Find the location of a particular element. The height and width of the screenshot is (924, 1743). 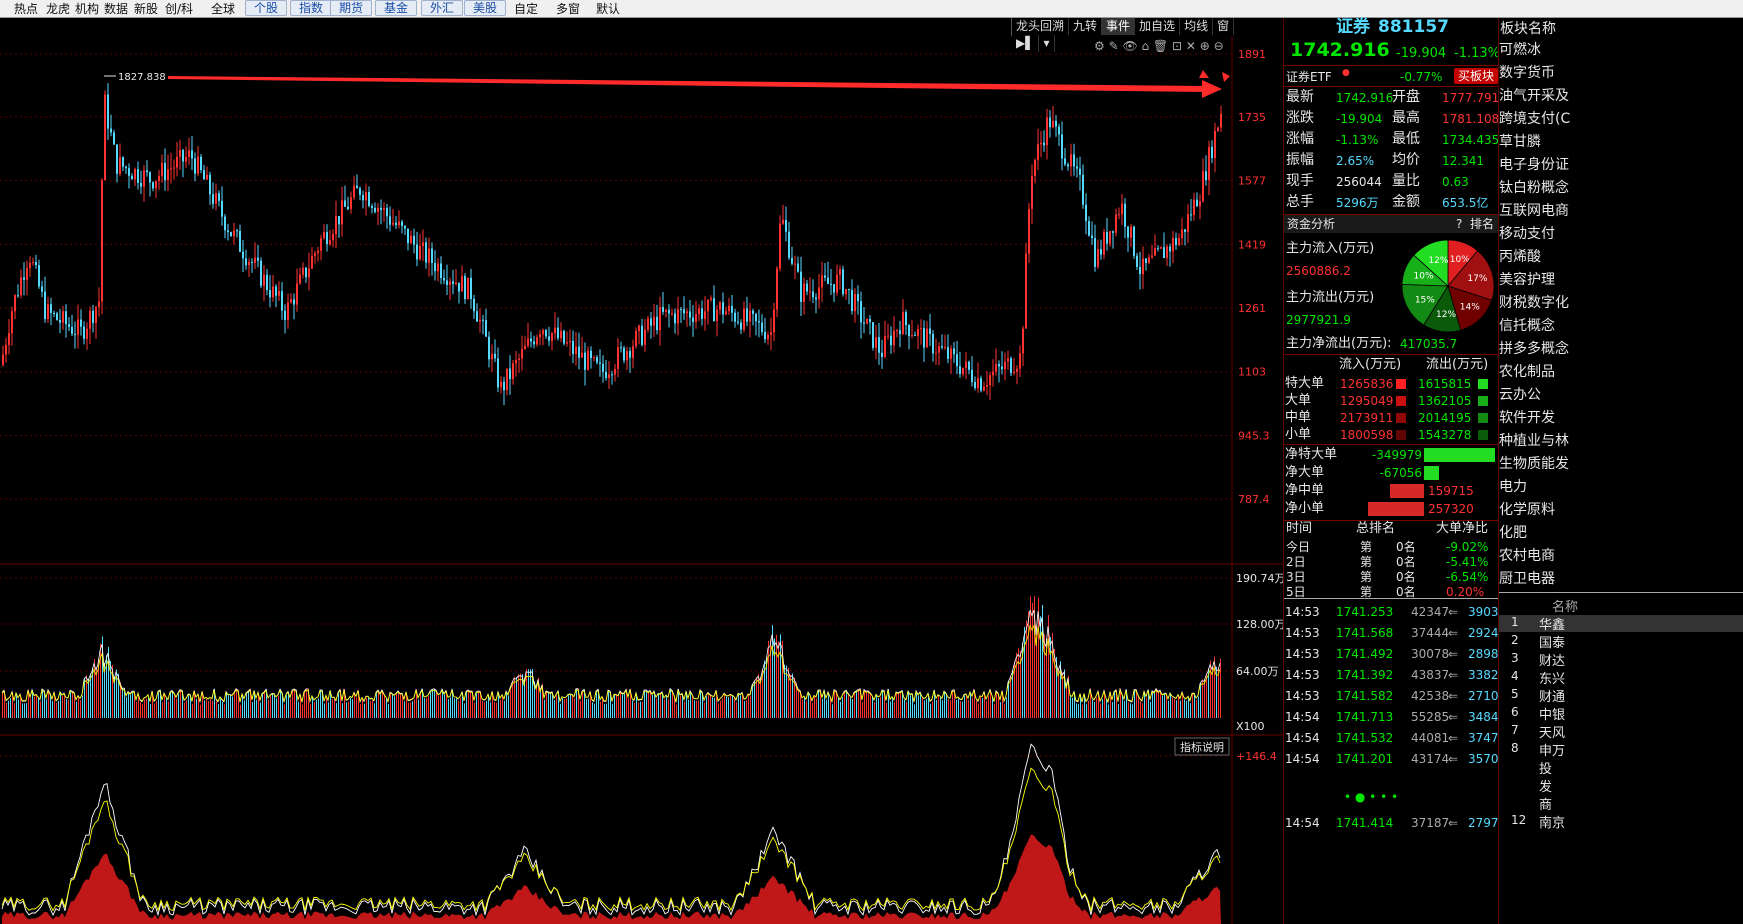

nav-tab-1: 指数 is located at coordinates (311, 8).